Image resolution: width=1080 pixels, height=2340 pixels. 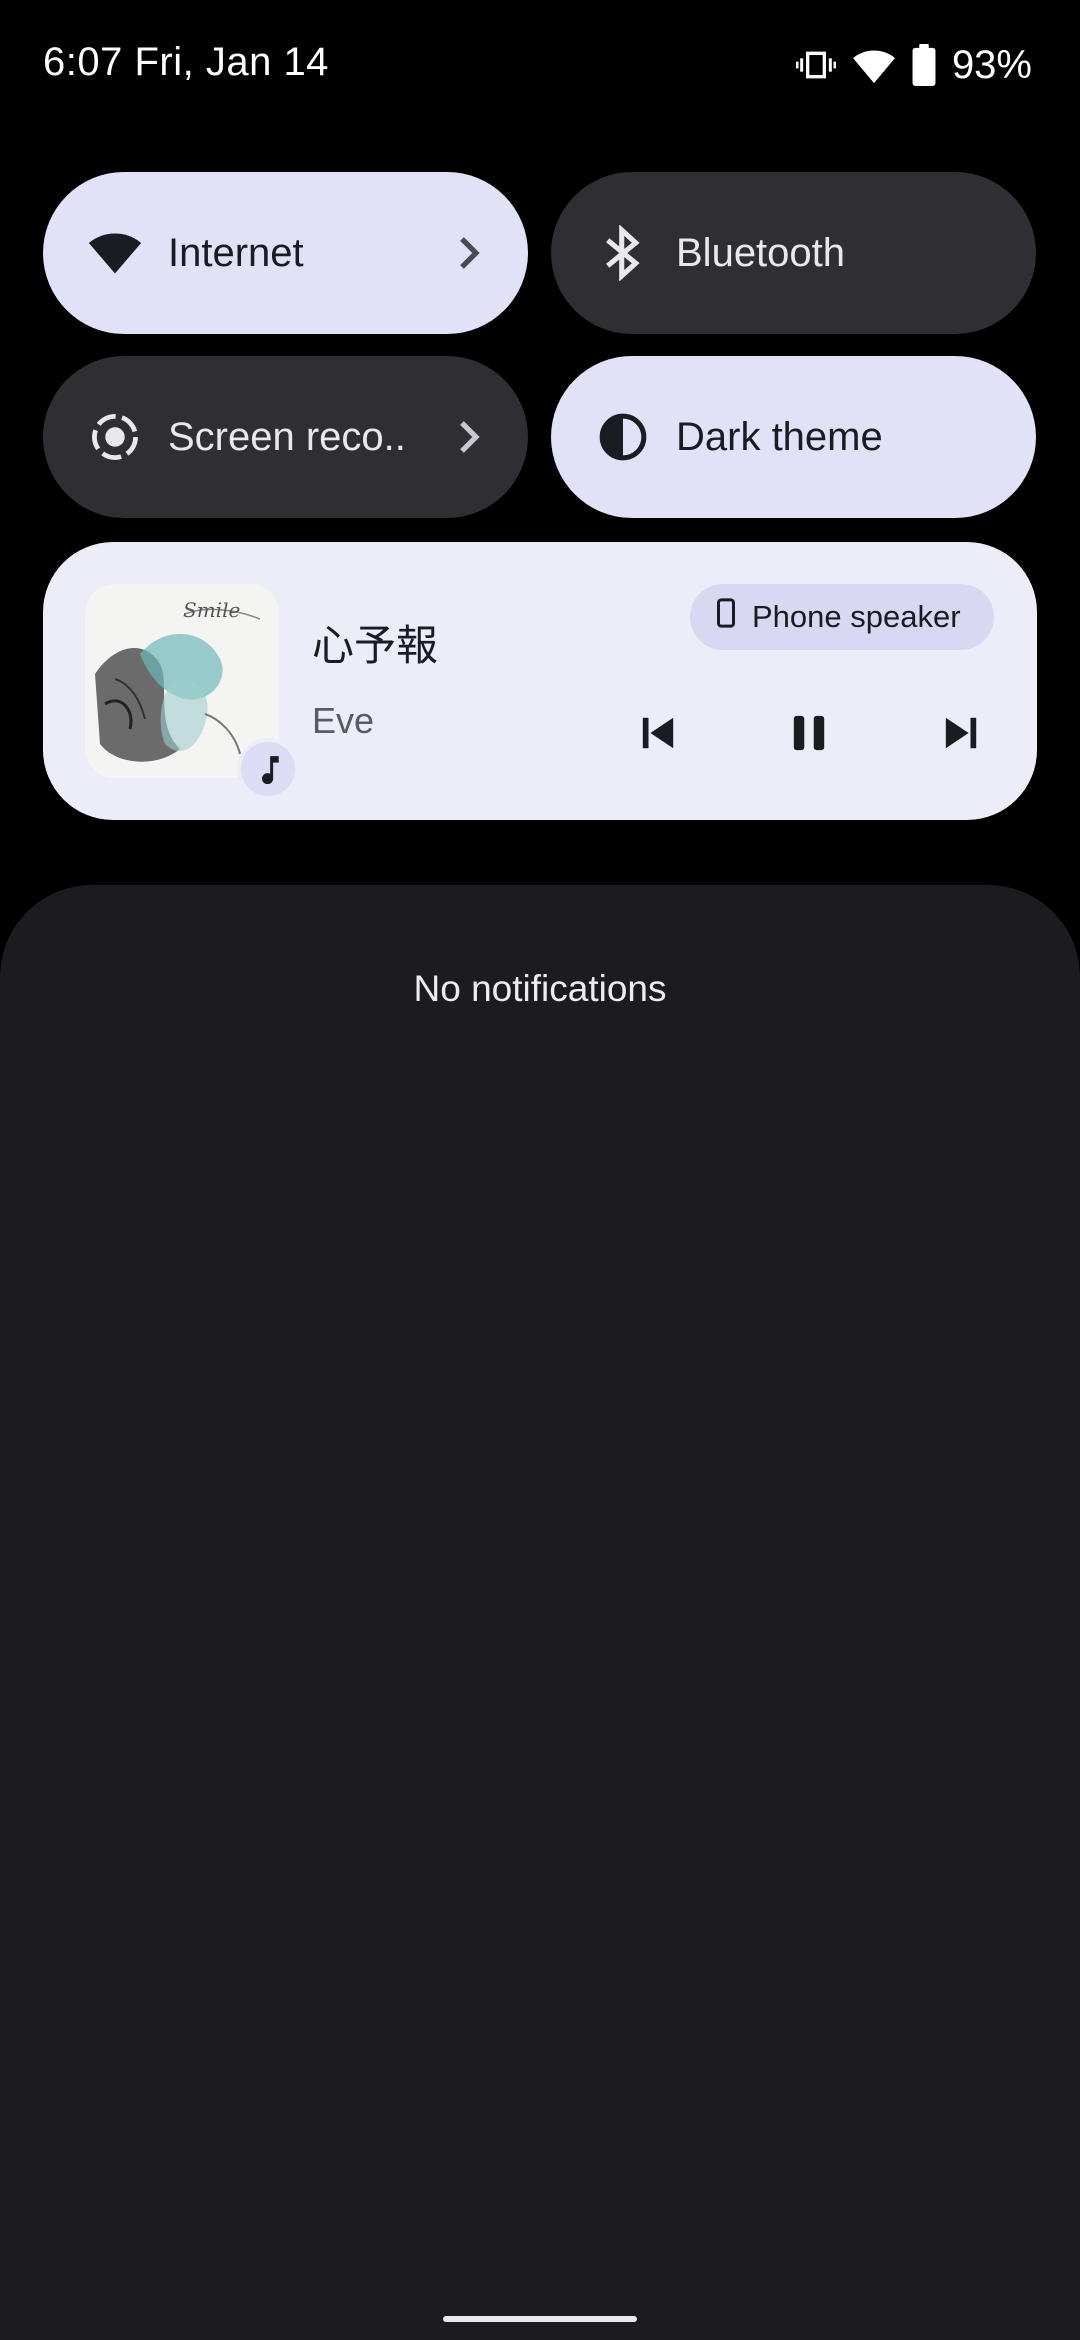 What do you see at coordinates (212, 610) in the screenshot?
I see `album-art-text: Smile` at bounding box center [212, 610].